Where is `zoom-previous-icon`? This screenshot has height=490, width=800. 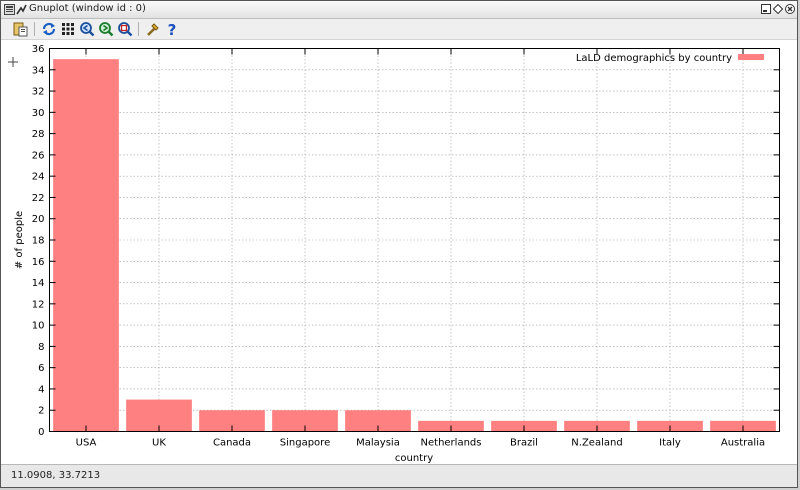
zoom-previous-icon is located at coordinates (87, 29).